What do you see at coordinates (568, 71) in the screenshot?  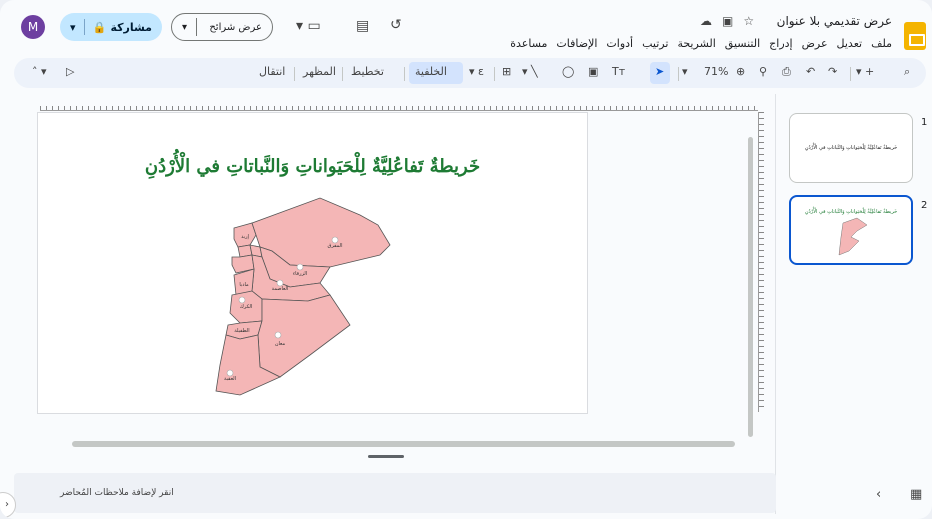 I see `shape-icon: ◯` at bounding box center [568, 71].